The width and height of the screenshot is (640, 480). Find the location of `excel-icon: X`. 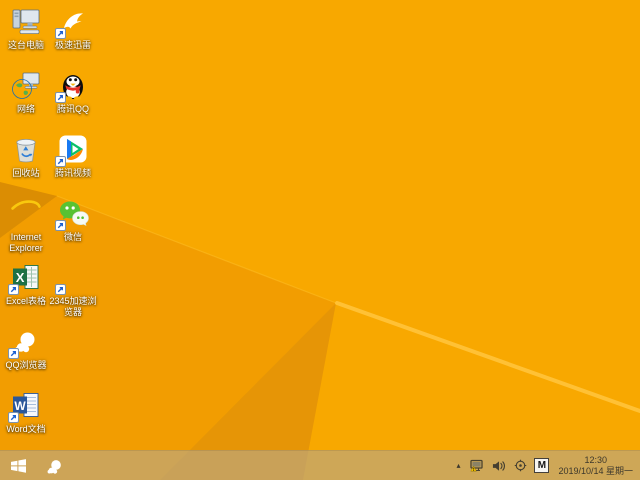

excel-icon: X is located at coordinates (25, 278).